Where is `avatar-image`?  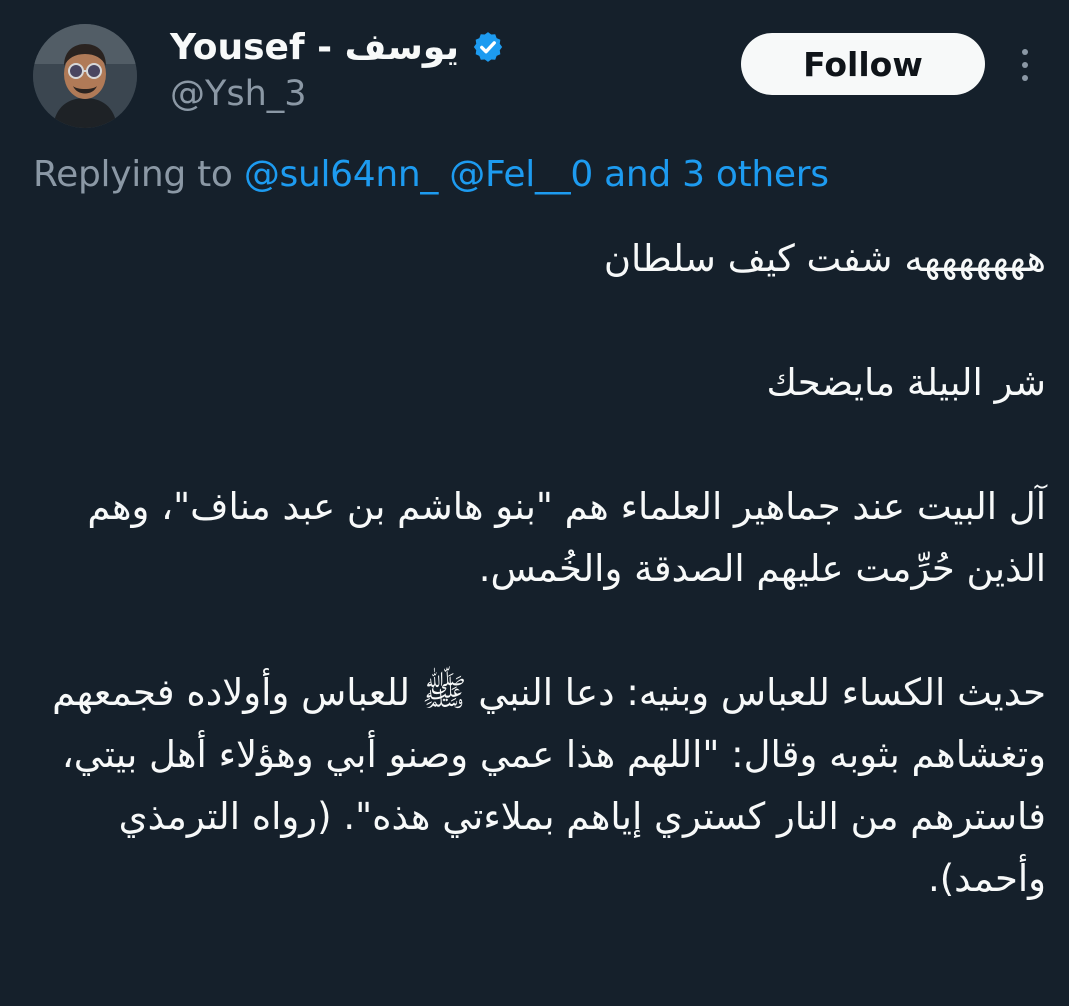 avatar-image is located at coordinates (85, 76).